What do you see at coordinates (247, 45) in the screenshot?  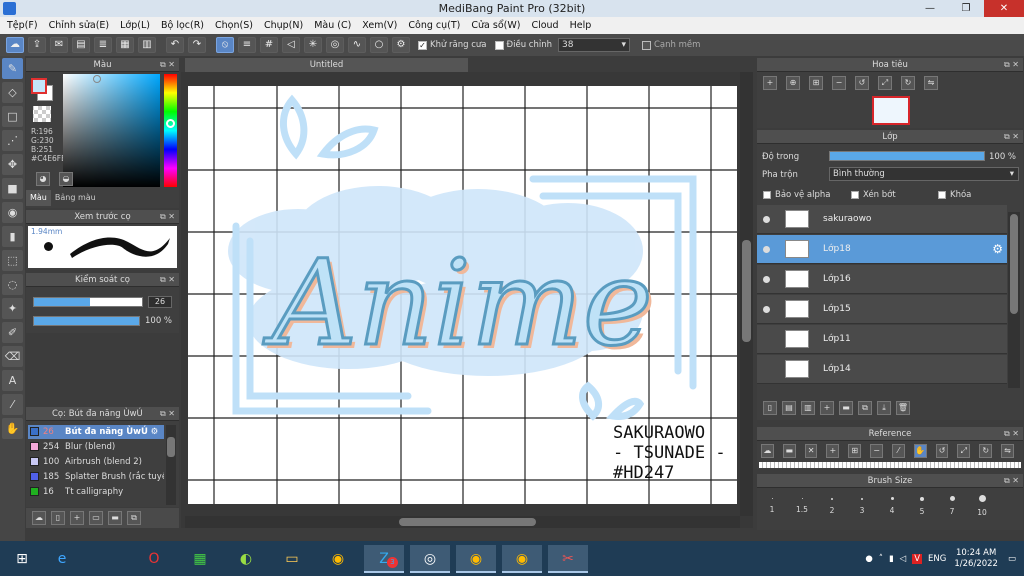 I see `parallel-snap-icon: ≡` at bounding box center [247, 45].